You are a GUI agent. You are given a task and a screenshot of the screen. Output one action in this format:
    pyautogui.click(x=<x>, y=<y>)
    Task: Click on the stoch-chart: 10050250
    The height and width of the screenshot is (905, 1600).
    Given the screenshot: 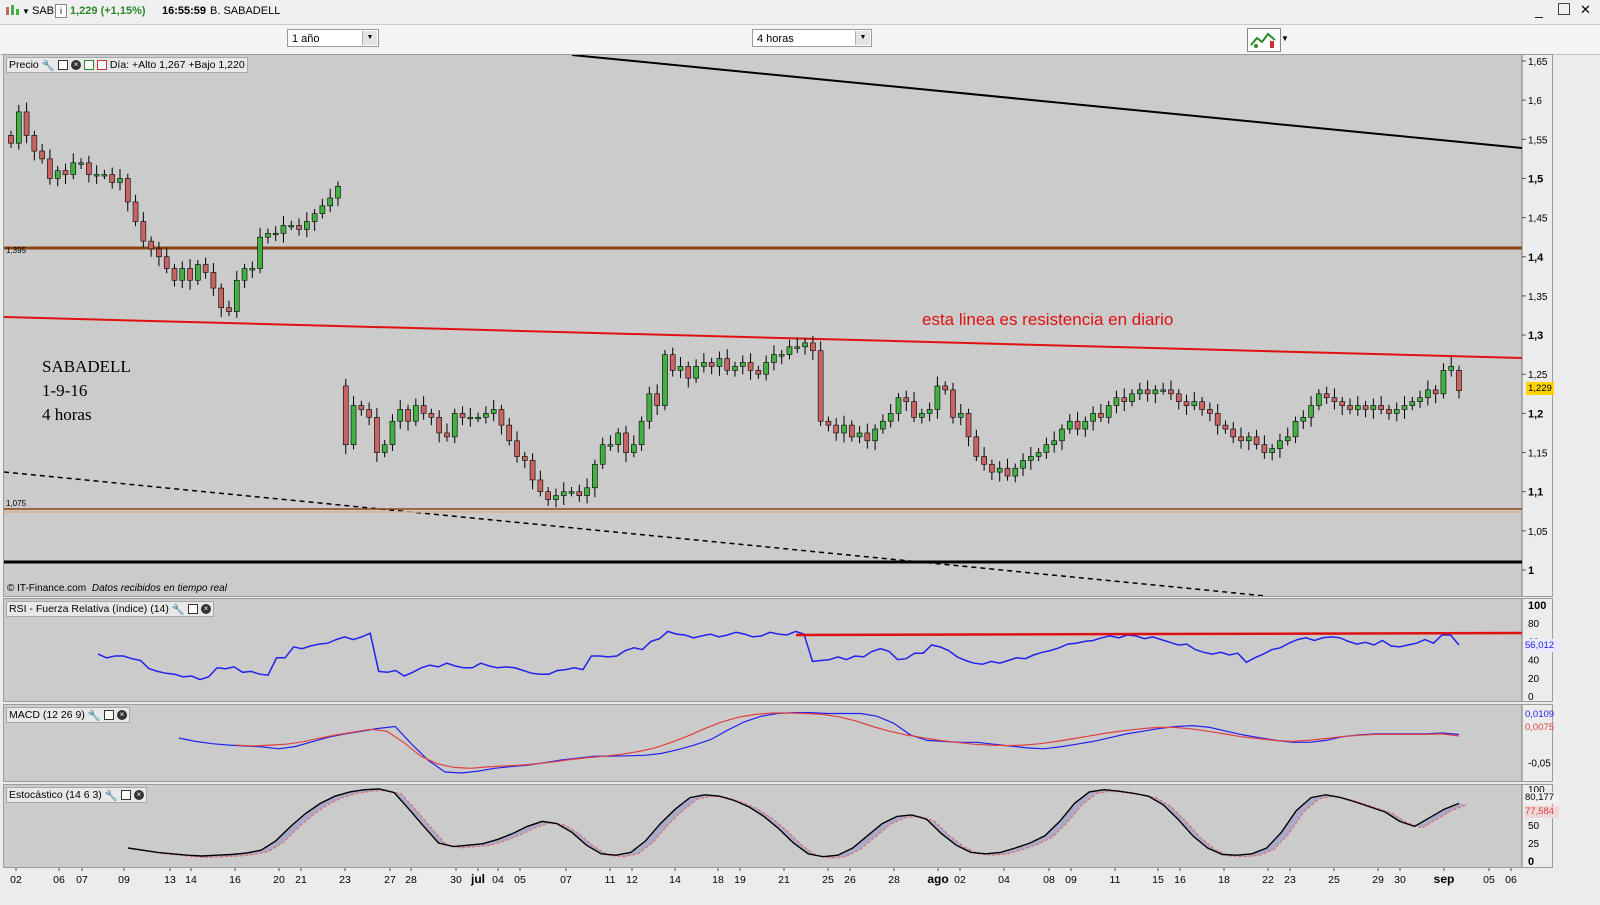 What is the action you would take?
    pyautogui.click(x=778, y=826)
    